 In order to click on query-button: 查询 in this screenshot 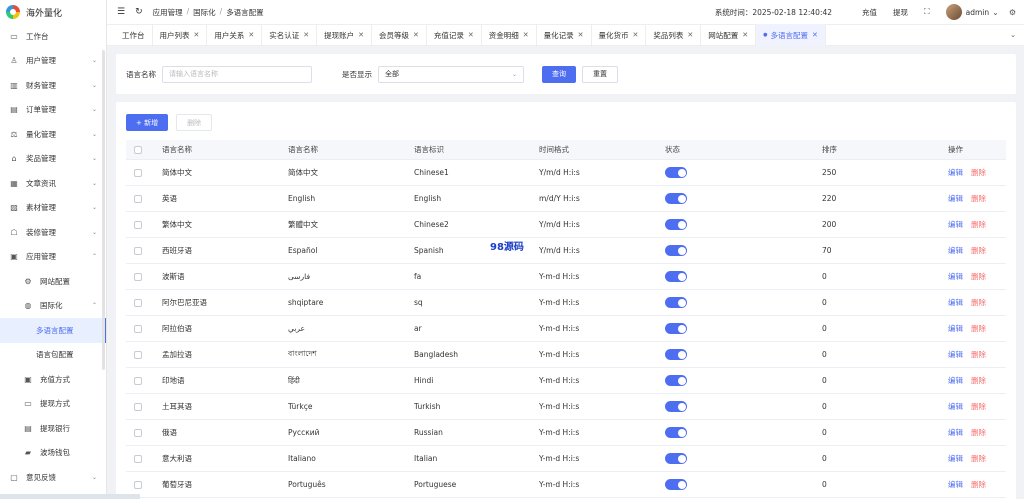, I will do `click(559, 74)`.